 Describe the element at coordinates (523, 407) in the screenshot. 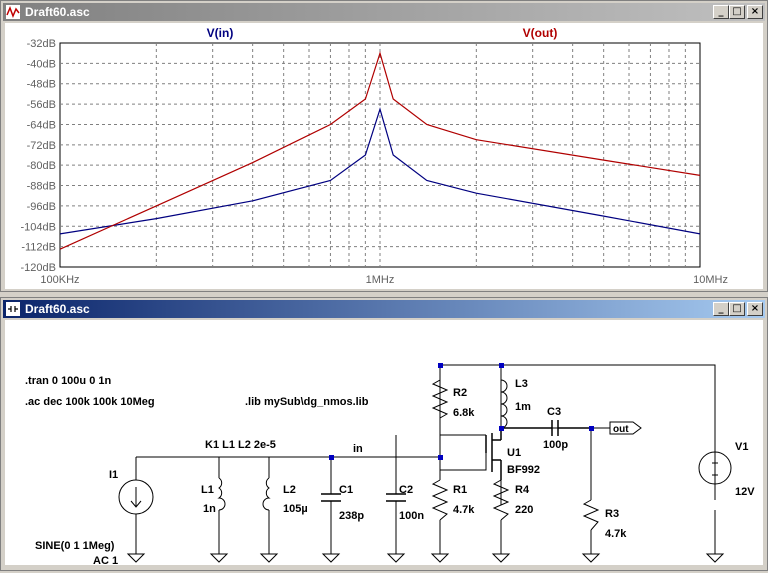

I see `l3-value: 1m` at that location.